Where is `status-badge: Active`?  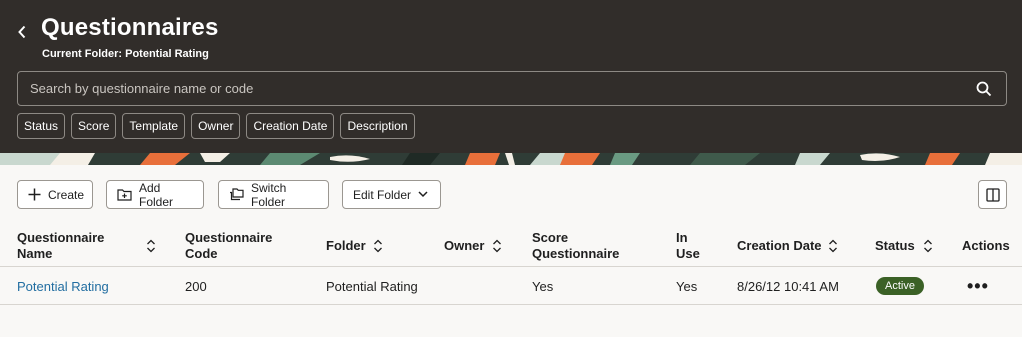
status-badge: Active is located at coordinates (900, 286).